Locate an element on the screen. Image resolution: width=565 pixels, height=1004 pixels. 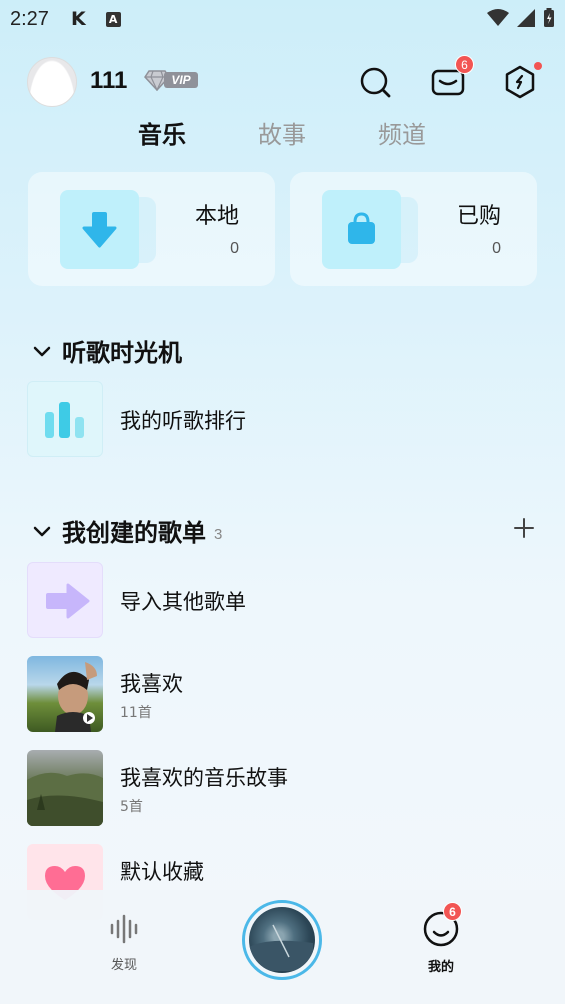
album-art is located at coordinates (282, 940).